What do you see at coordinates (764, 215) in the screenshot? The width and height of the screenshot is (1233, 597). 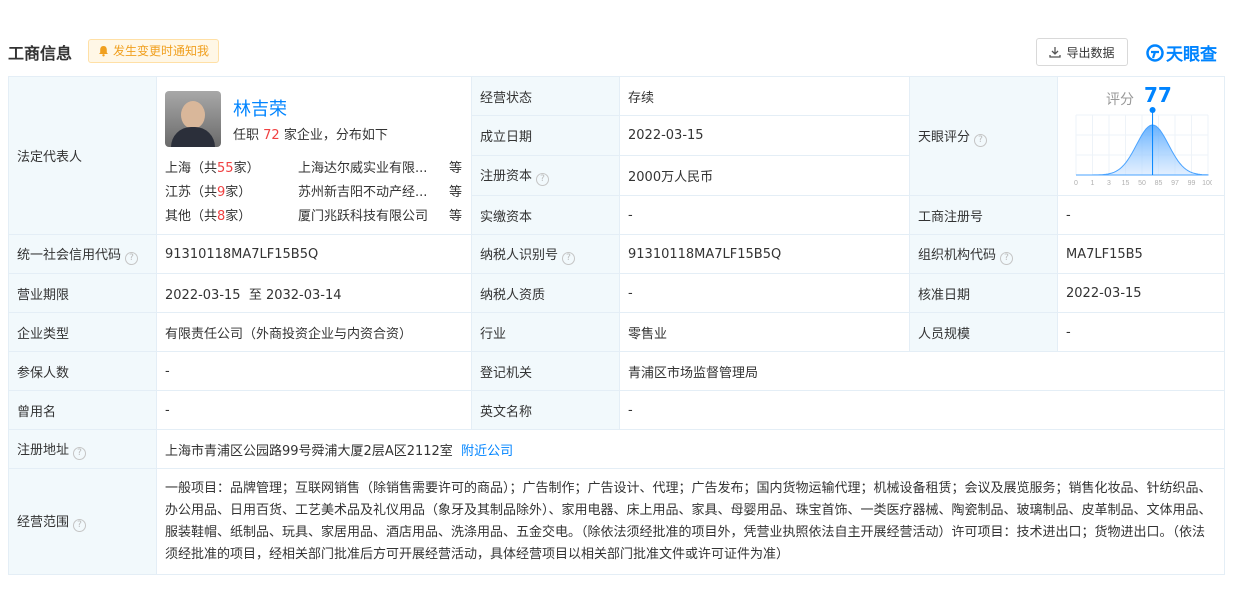 I see `paid-value: -` at bounding box center [764, 215].